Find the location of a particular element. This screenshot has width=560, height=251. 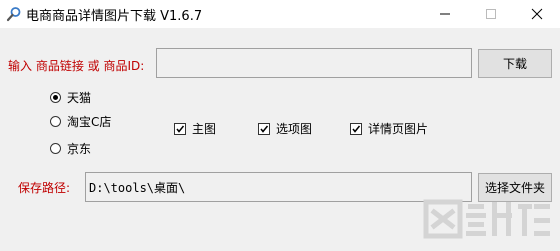

checkbox-label: 选项图 is located at coordinates (294, 129).